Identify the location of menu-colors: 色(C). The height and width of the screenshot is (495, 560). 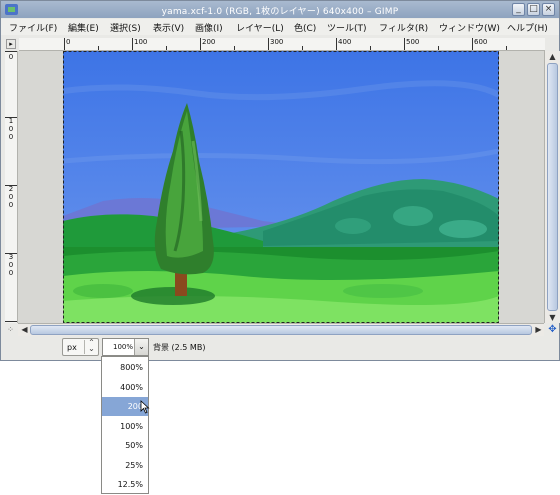
(305, 27).